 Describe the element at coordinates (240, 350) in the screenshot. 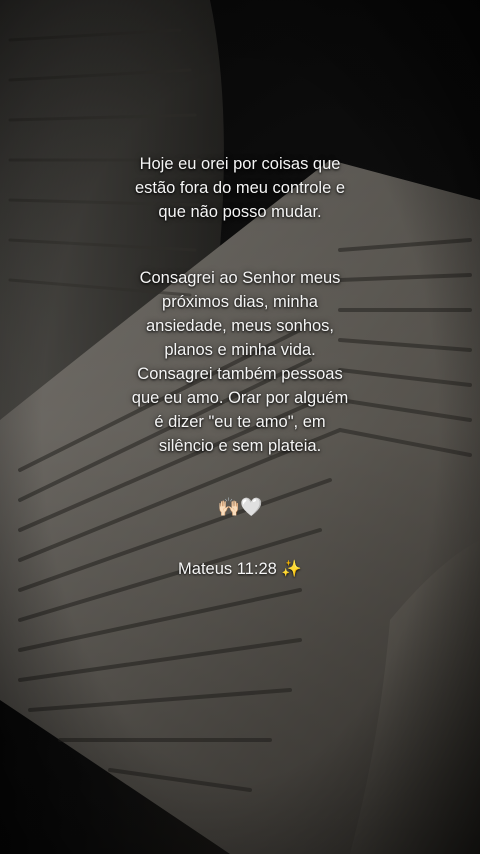

I see `caption-line: planos e minha vida.` at that location.